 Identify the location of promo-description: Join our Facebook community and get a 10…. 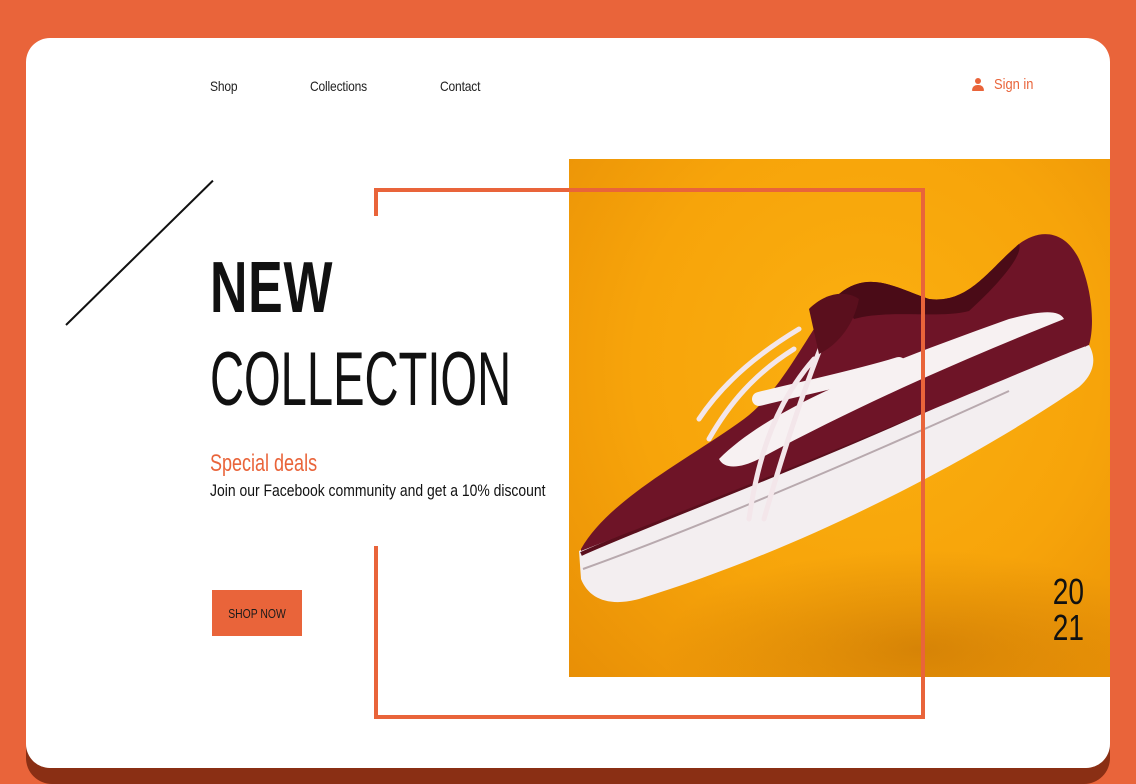
(378, 490).